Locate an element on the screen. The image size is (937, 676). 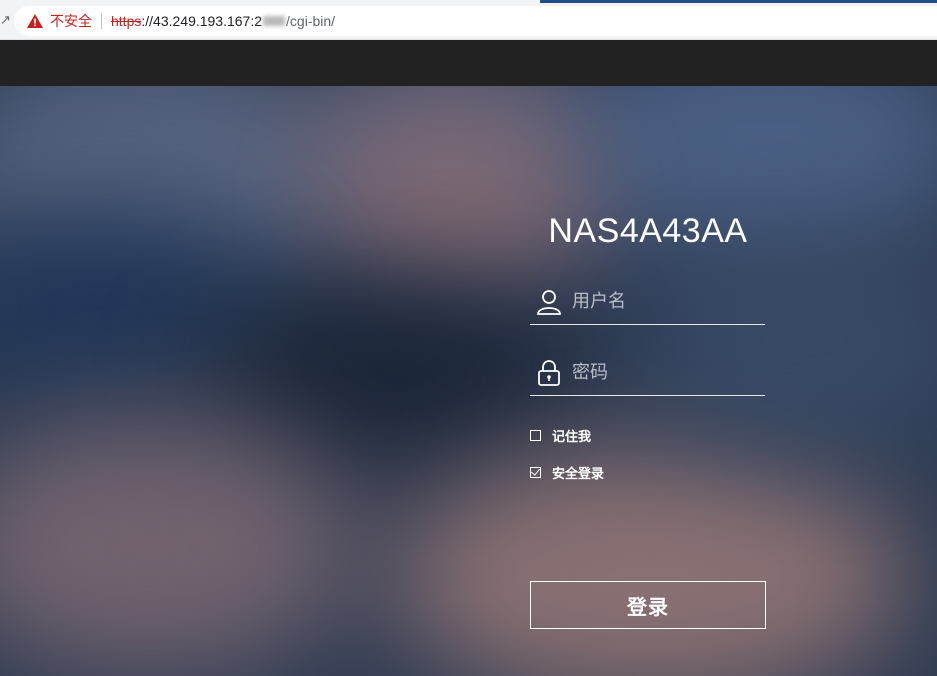
remember-me-option: 记住我 is located at coordinates (560, 435).